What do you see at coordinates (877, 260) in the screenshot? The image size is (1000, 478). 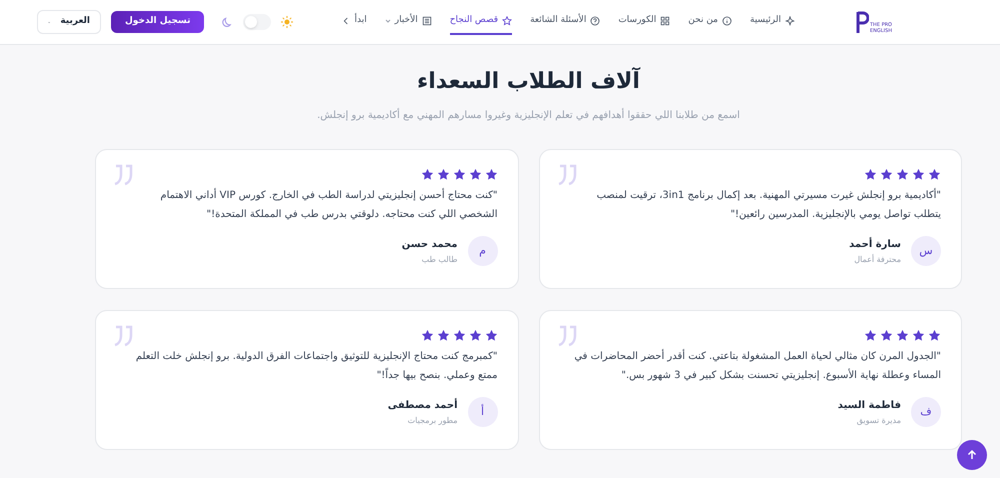 I see `author-role: محترفة أعمال` at bounding box center [877, 260].